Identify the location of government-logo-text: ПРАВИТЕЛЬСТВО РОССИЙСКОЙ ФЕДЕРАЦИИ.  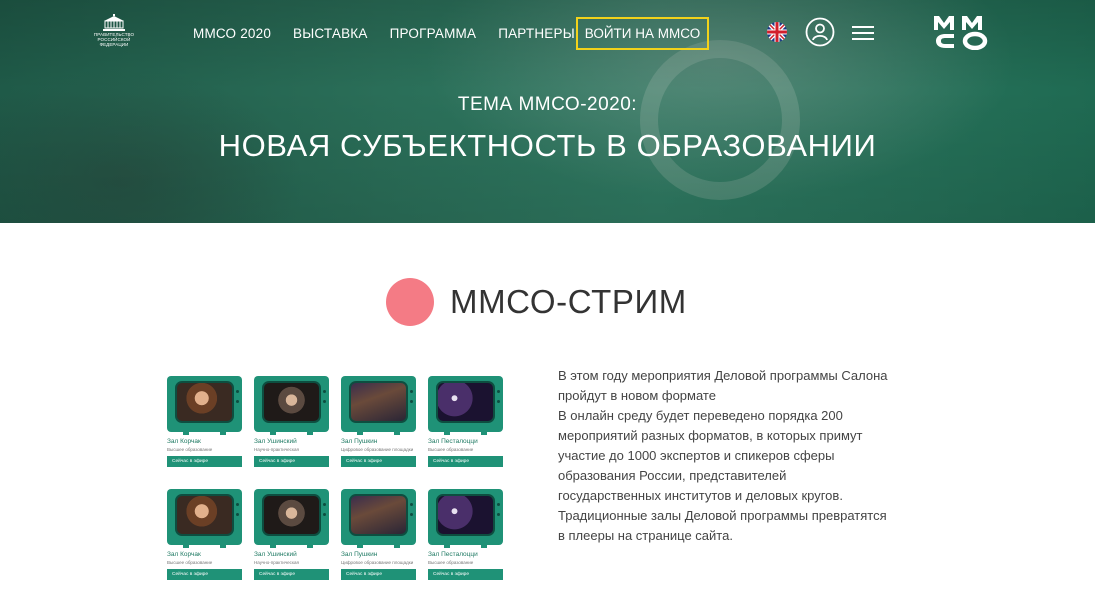
(114, 39).